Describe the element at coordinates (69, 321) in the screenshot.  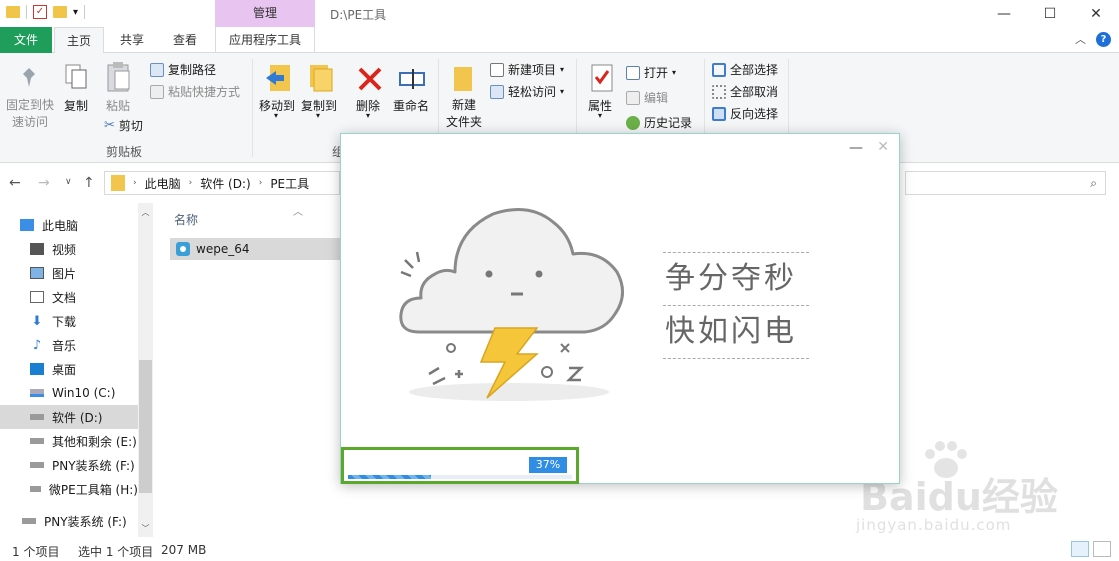
I see `sidebar-item-downloads: ⬇ 下载` at that location.